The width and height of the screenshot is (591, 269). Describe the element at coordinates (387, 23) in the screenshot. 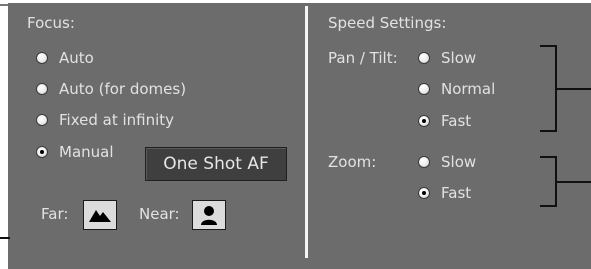

I see `speed-title: Speed Settings:` at that location.